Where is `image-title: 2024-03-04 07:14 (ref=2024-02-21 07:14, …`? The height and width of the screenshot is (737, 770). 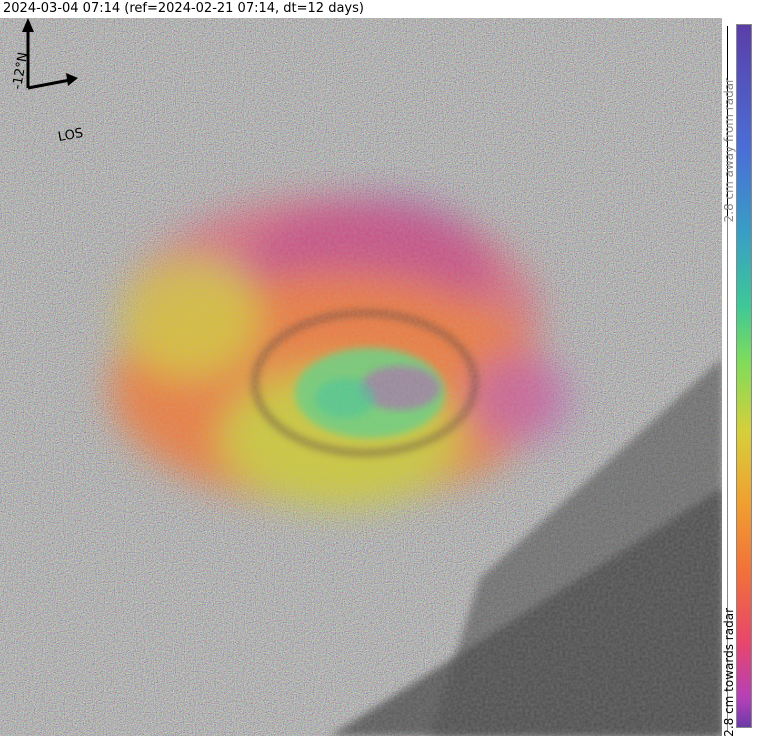
image-title: 2024-03-04 07:14 (ref=2024-02-21 07:14, … is located at coordinates (183, 8).